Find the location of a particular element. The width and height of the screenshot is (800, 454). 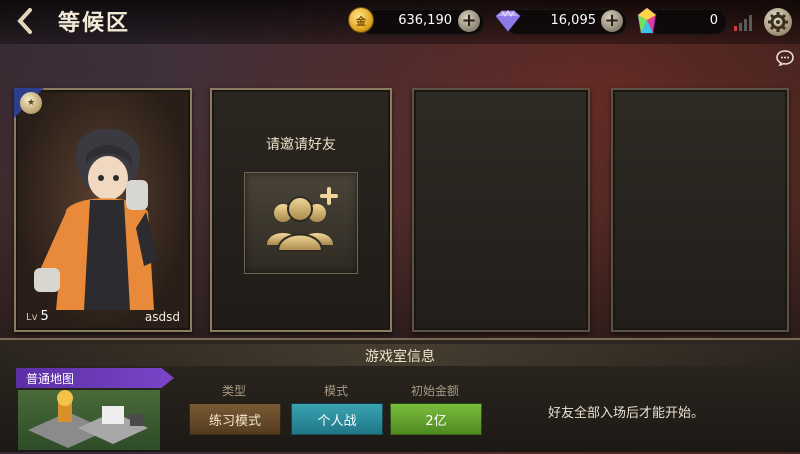

gear-icon is located at coordinates (778, 22).